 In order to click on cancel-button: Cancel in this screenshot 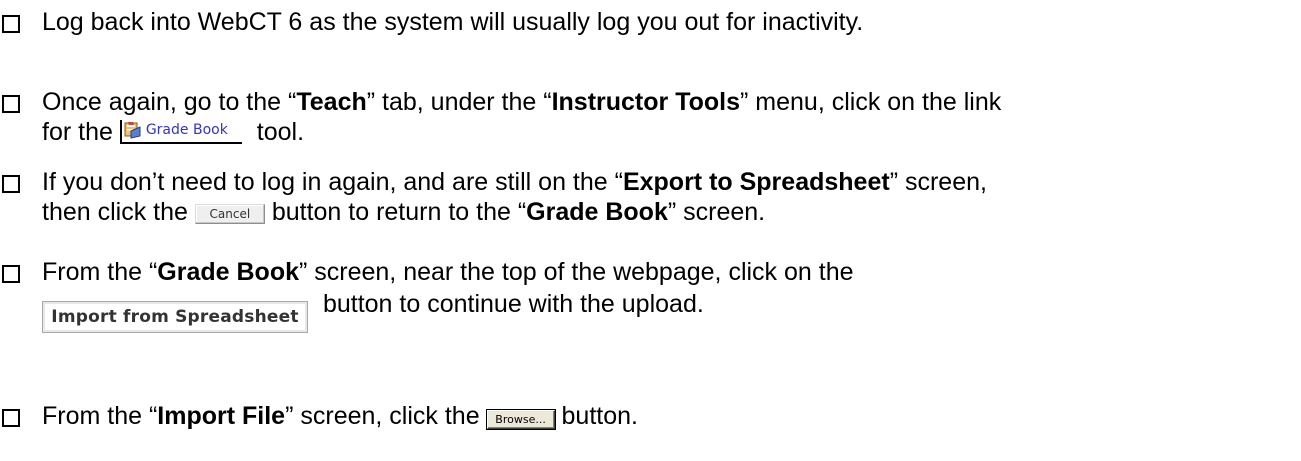, I will do `click(229, 214)`.